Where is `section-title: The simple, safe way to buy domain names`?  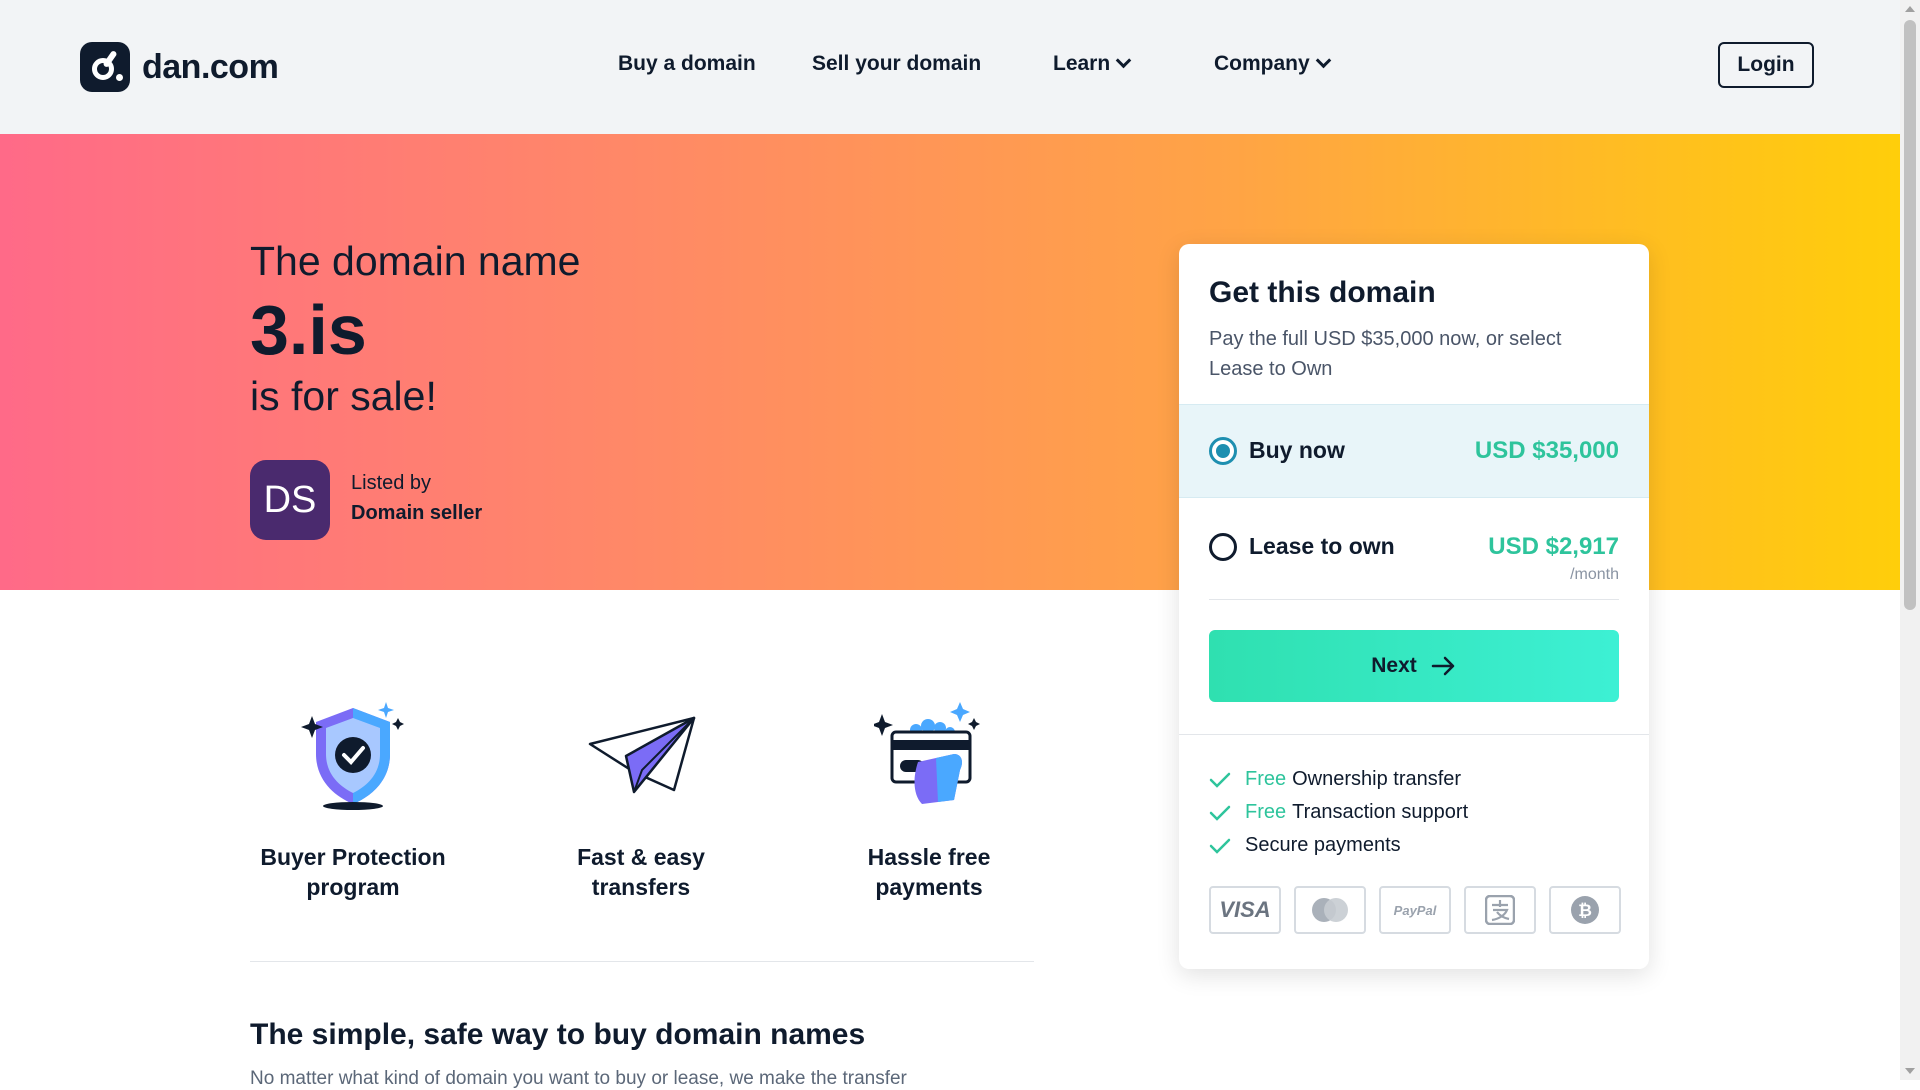
section-title: The simple, safe way to buy domain names is located at coordinates (558, 1034).